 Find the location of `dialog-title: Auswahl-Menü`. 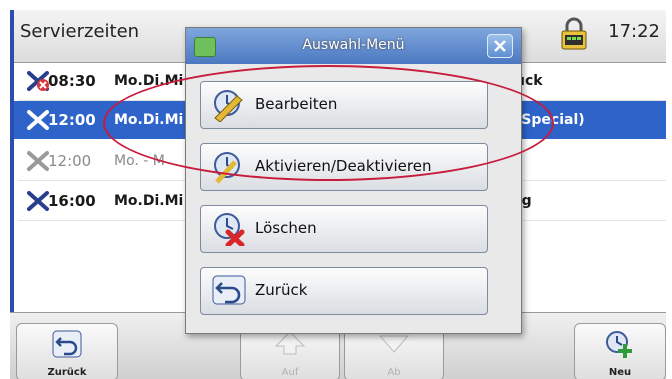

dialog-title: Auswahl-Menü is located at coordinates (353, 45).